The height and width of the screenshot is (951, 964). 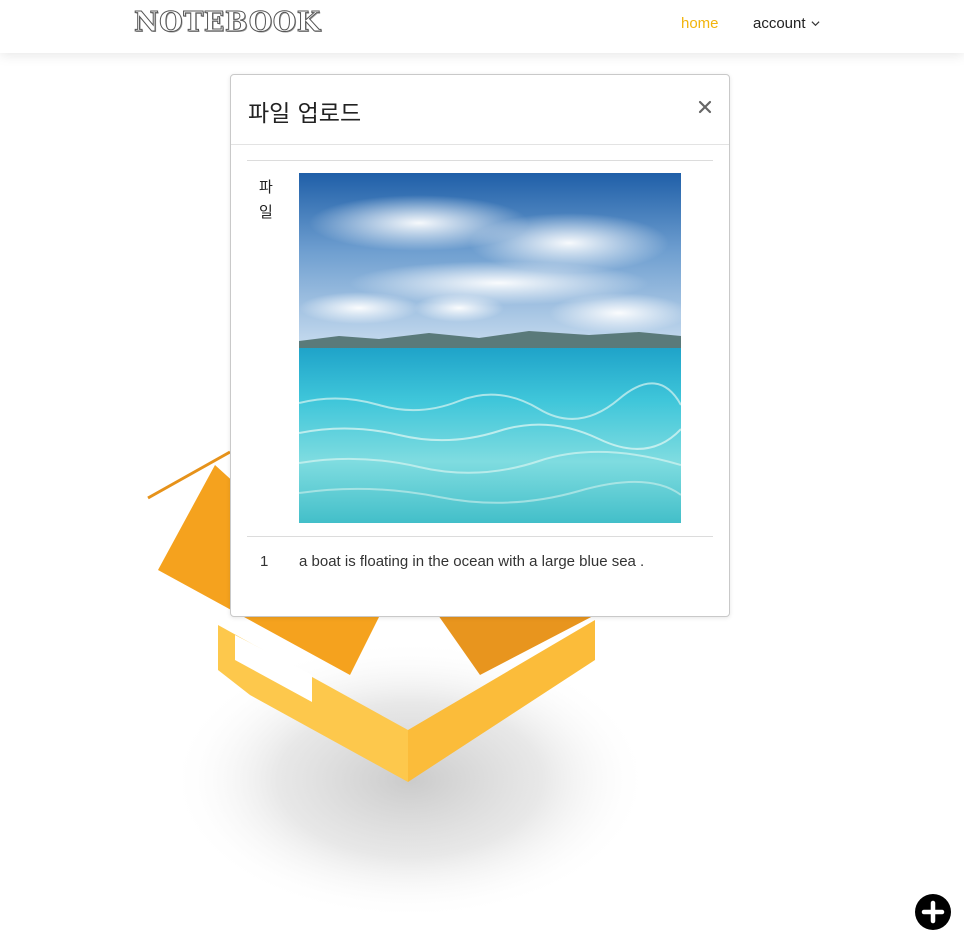 What do you see at coordinates (305, 114) in the screenshot?
I see `modal-title: 파일 업로드` at bounding box center [305, 114].